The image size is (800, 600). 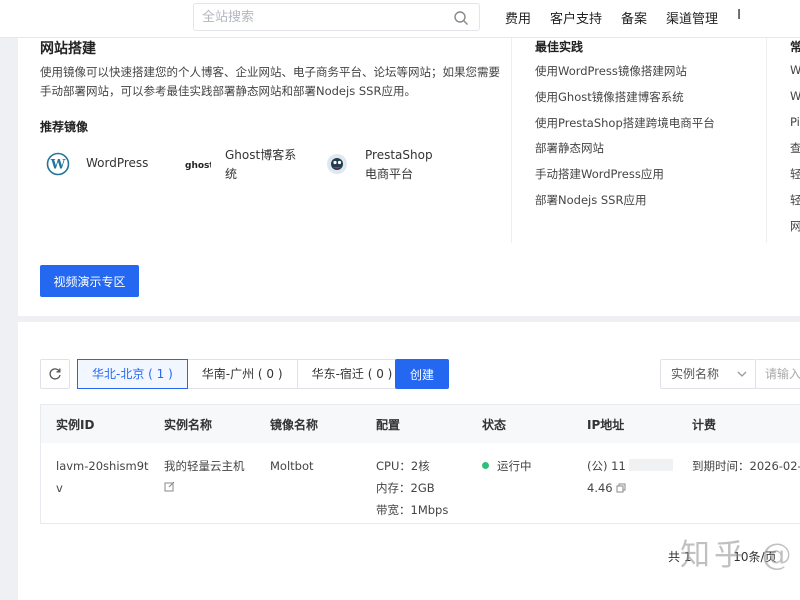 What do you see at coordinates (261, 164) in the screenshot?
I see `mirror-name: Ghost博客系统` at bounding box center [261, 164].